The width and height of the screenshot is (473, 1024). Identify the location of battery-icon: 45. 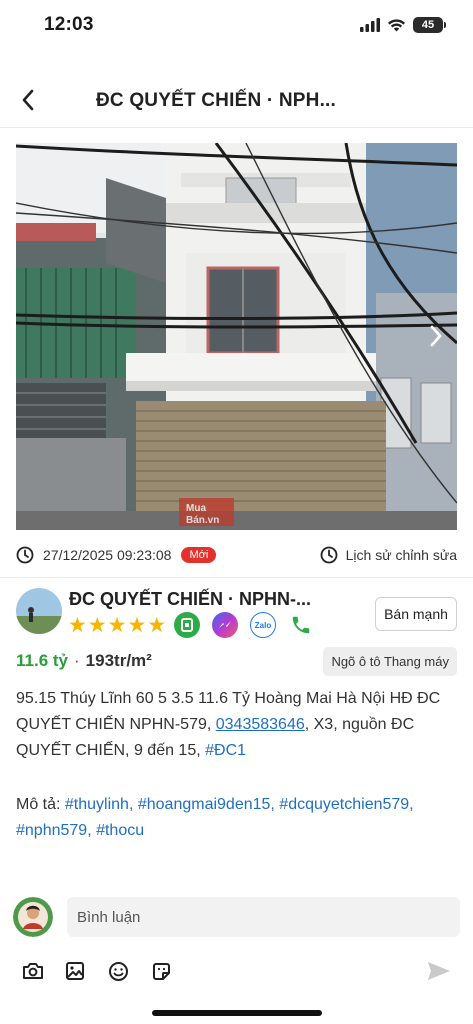
(429, 25).